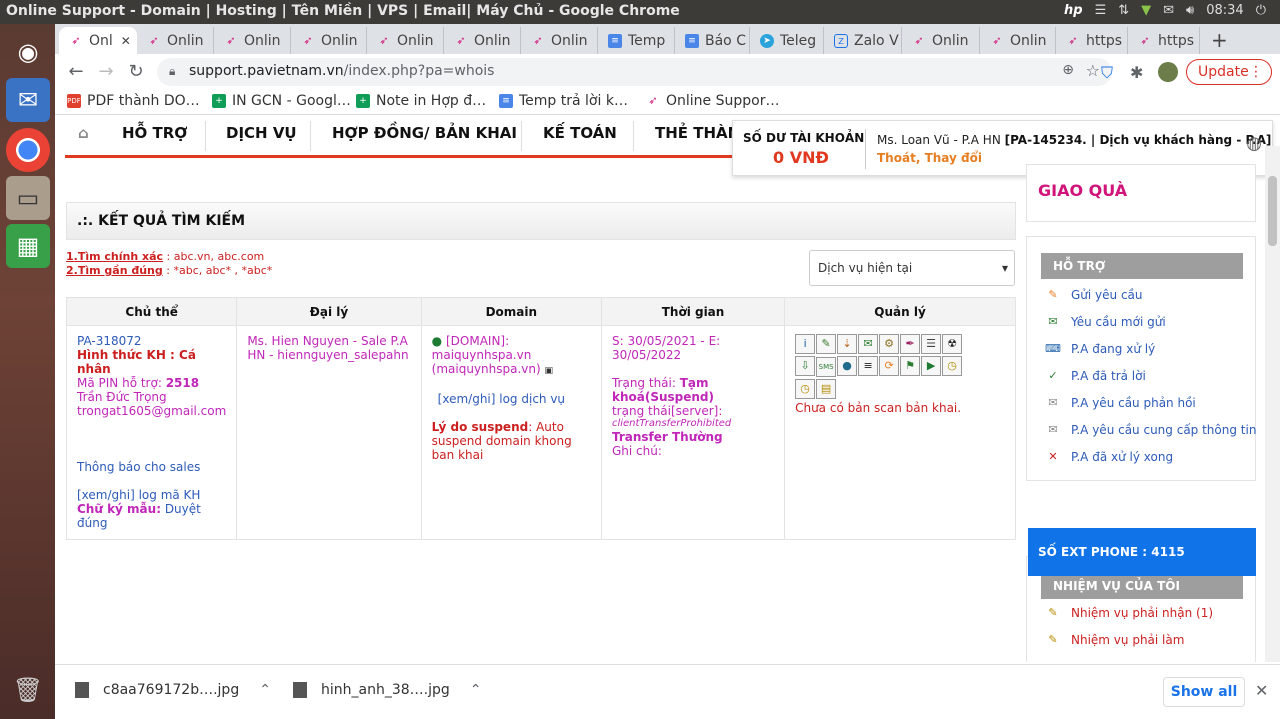  What do you see at coordinates (910, 344) in the screenshot?
I see `manage-action-icon: ✒` at bounding box center [910, 344].